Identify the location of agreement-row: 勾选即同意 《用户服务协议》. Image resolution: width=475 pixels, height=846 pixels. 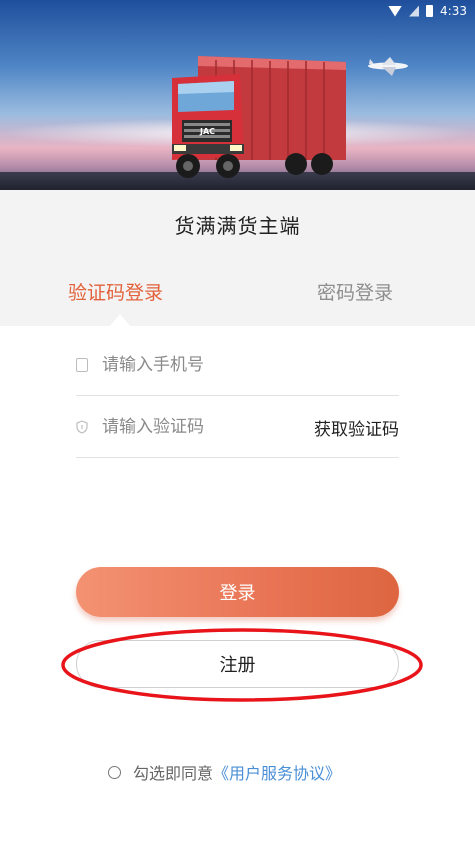
(224, 772).